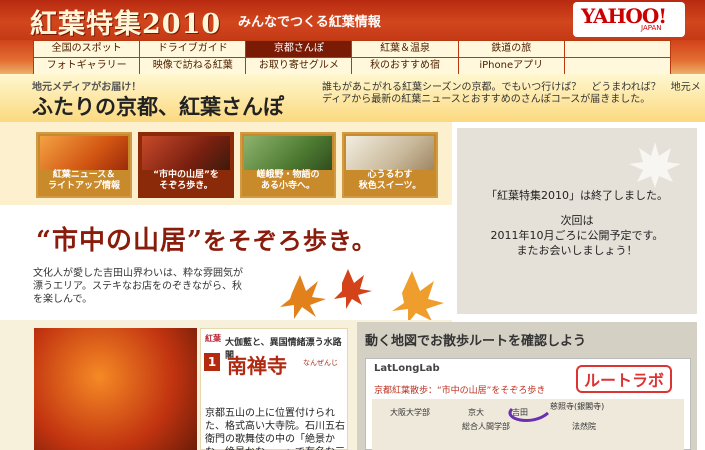 The width and height of the screenshot is (705, 450). Describe the element at coordinates (624, 379) in the screenshot. I see `routelab-logo: ルートラボ` at that location.